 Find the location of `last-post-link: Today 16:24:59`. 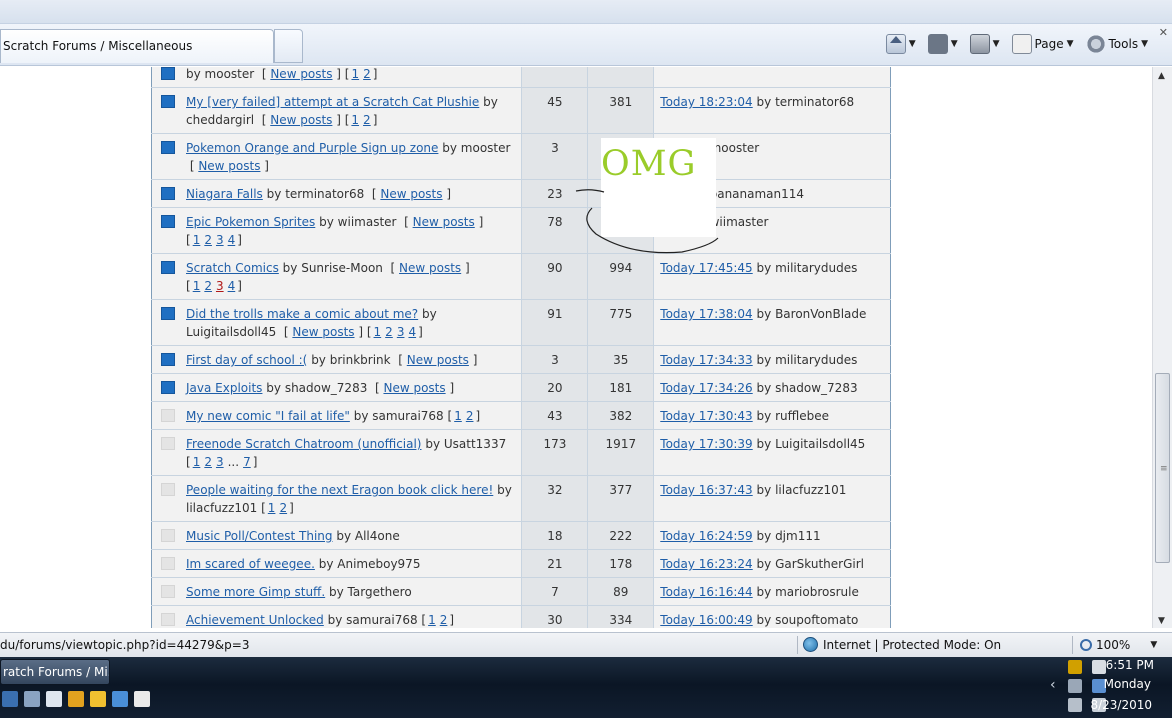

last-post-link: Today 16:24:59 is located at coordinates (706, 536).